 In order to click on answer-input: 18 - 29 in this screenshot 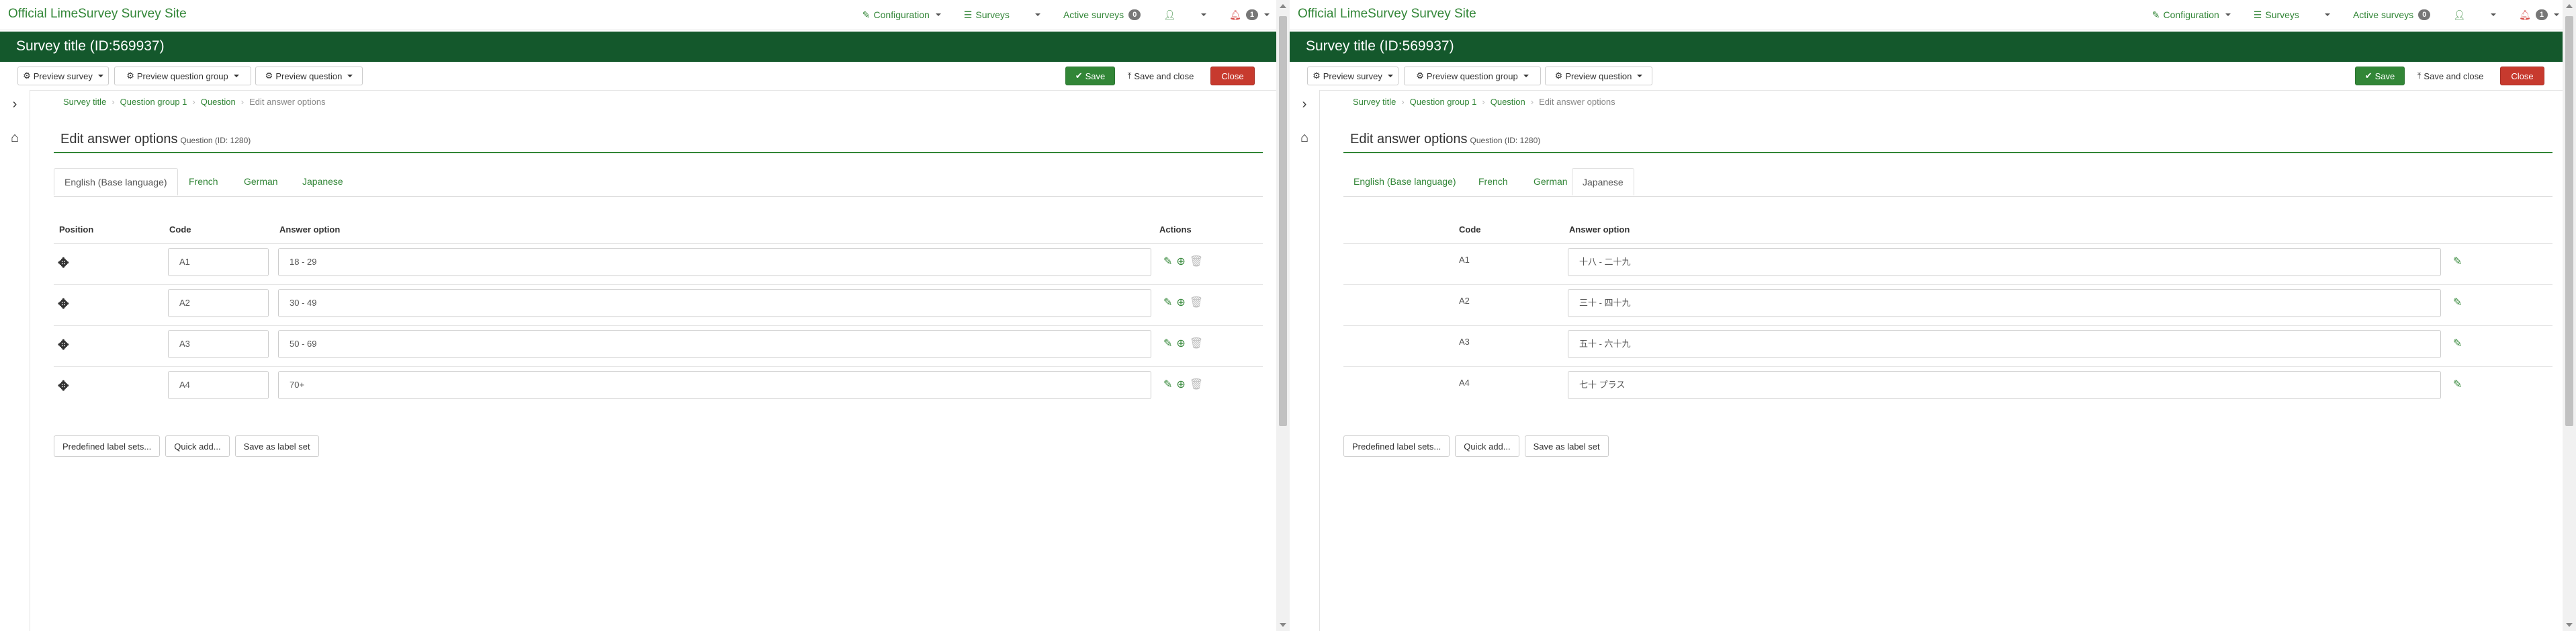, I will do `click(715, 262)`.